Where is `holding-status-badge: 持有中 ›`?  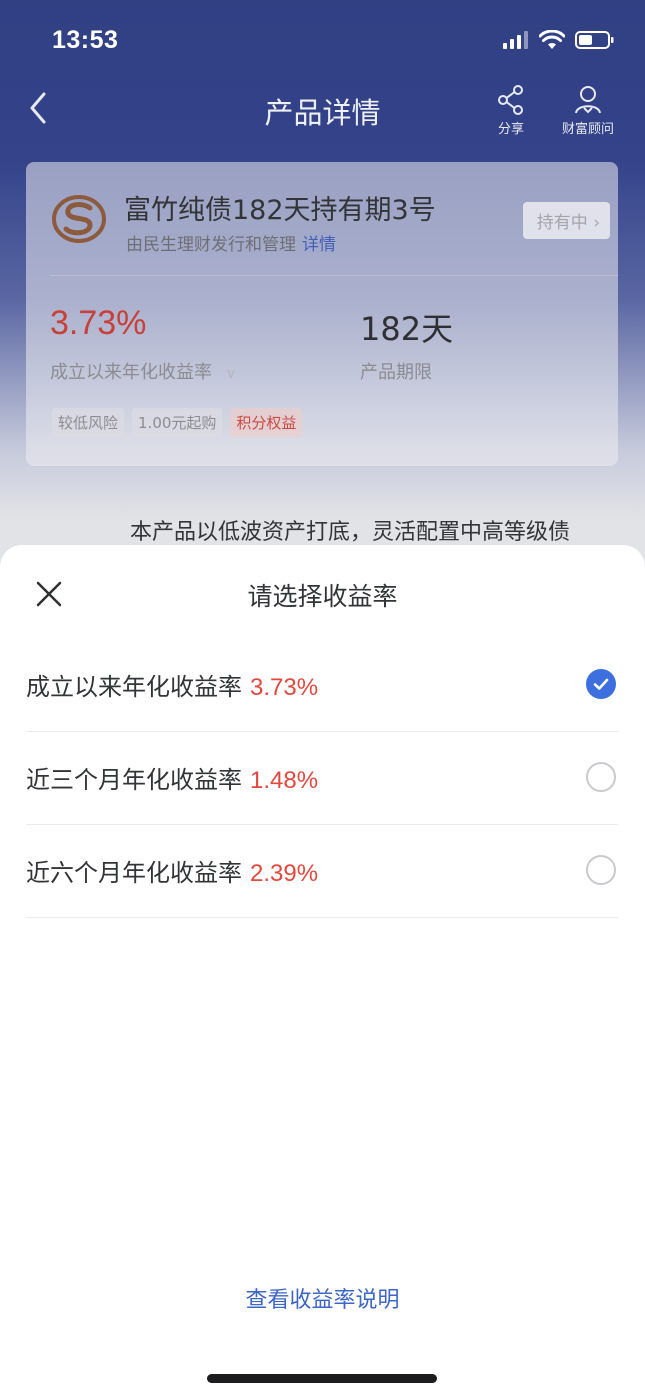
holding-status-badge: 持有中 › is located at coordinates (566, 220).